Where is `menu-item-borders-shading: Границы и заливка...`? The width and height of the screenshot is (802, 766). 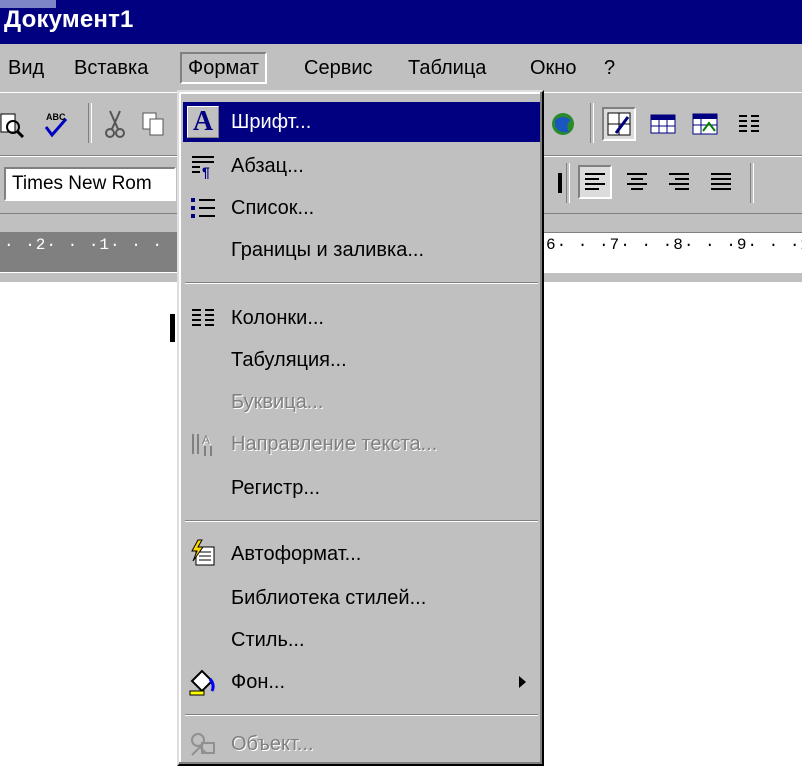
menu-item-borders-shading: Границы и заливка... is located at coordinates (361, 250).